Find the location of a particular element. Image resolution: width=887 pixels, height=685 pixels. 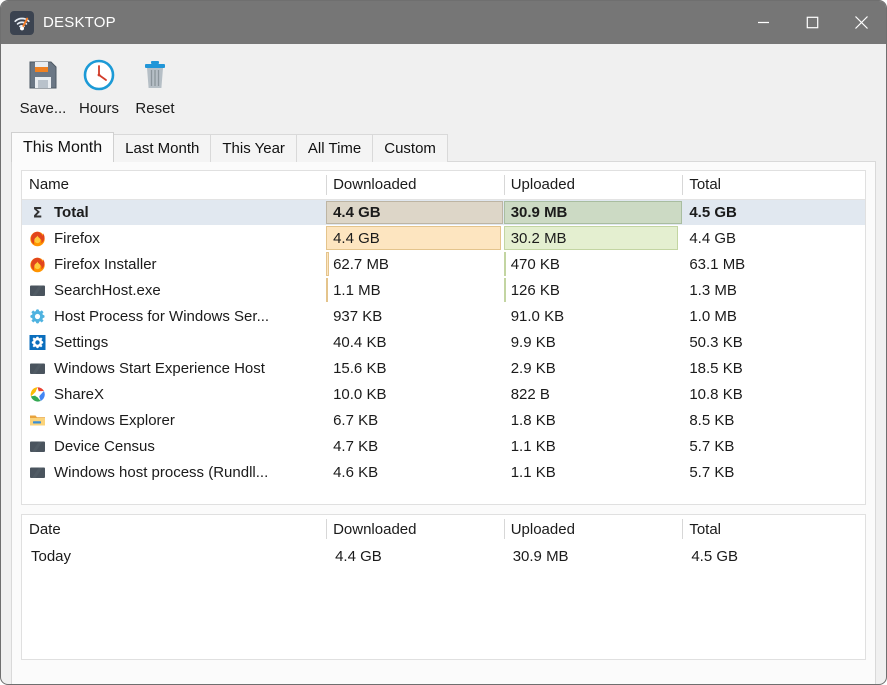

app-name: Total is located at coordinates (71, 212).